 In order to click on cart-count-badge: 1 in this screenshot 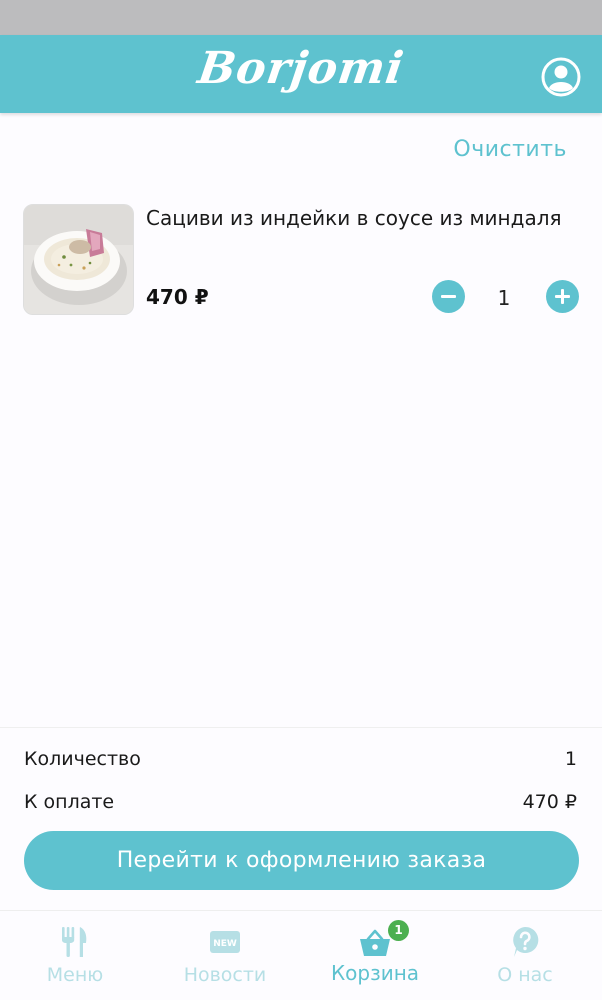, I will do `click(398, 930)`.